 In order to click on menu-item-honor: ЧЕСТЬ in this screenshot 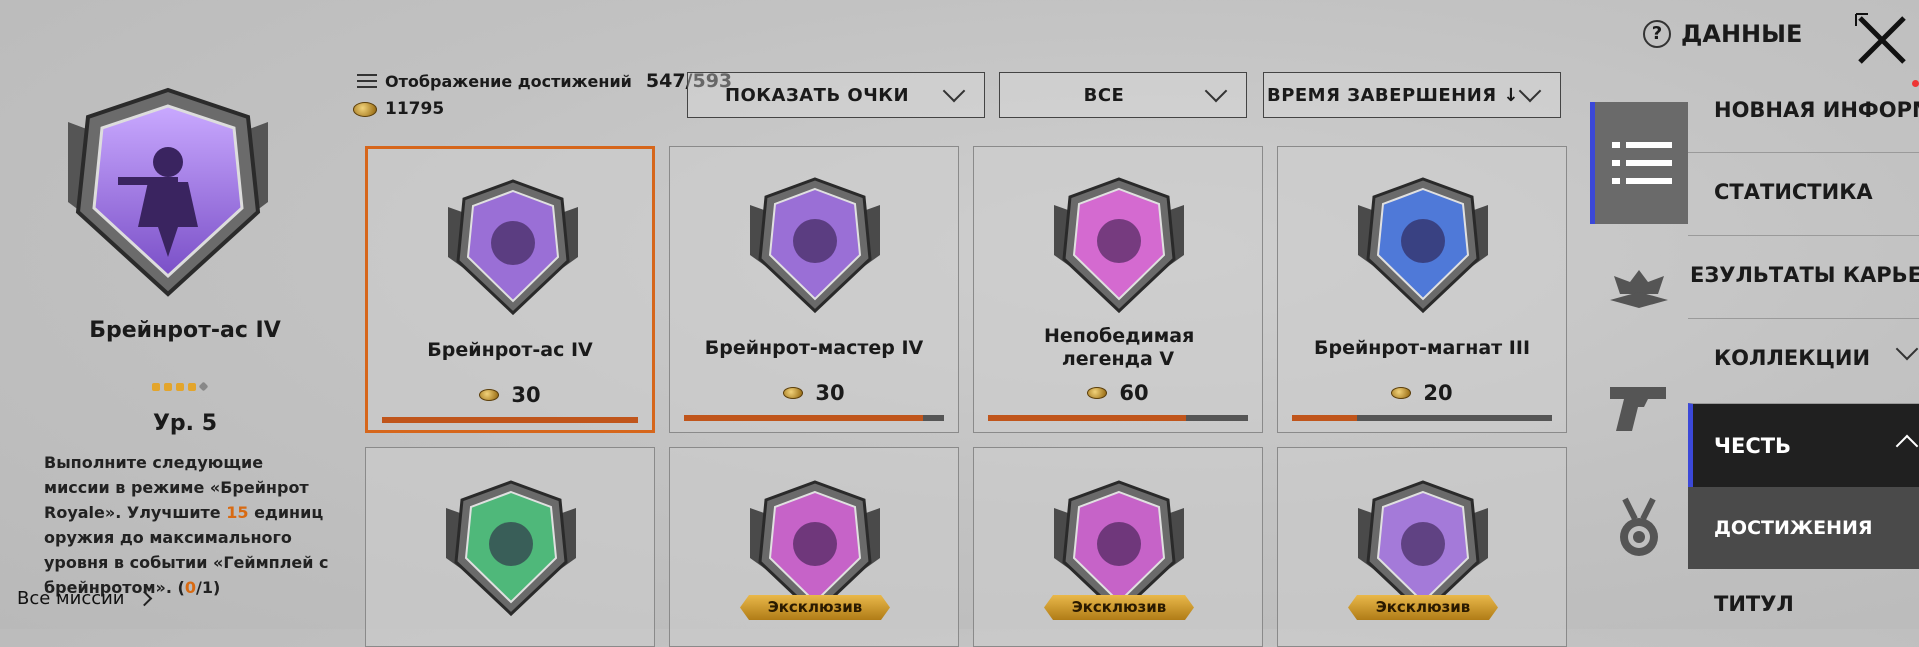, I will do `click(1803, 445)`.